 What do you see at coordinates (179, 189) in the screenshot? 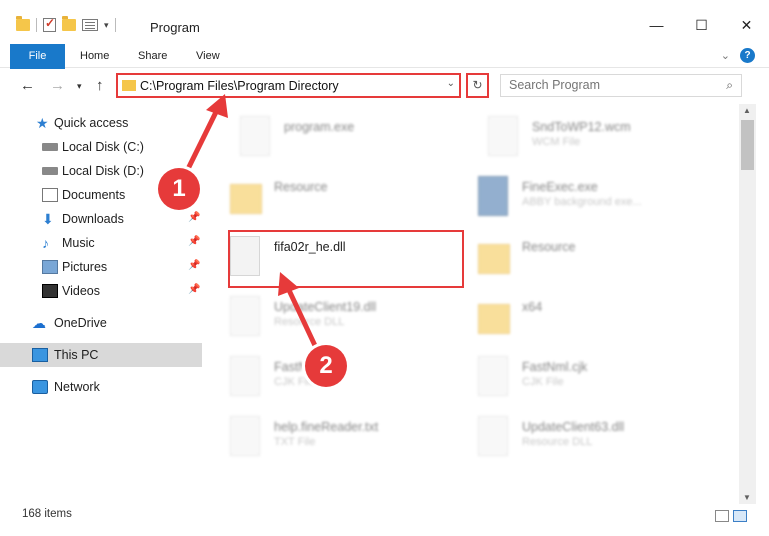
I see `callout-1: 1` at bounding box center [179, 189].